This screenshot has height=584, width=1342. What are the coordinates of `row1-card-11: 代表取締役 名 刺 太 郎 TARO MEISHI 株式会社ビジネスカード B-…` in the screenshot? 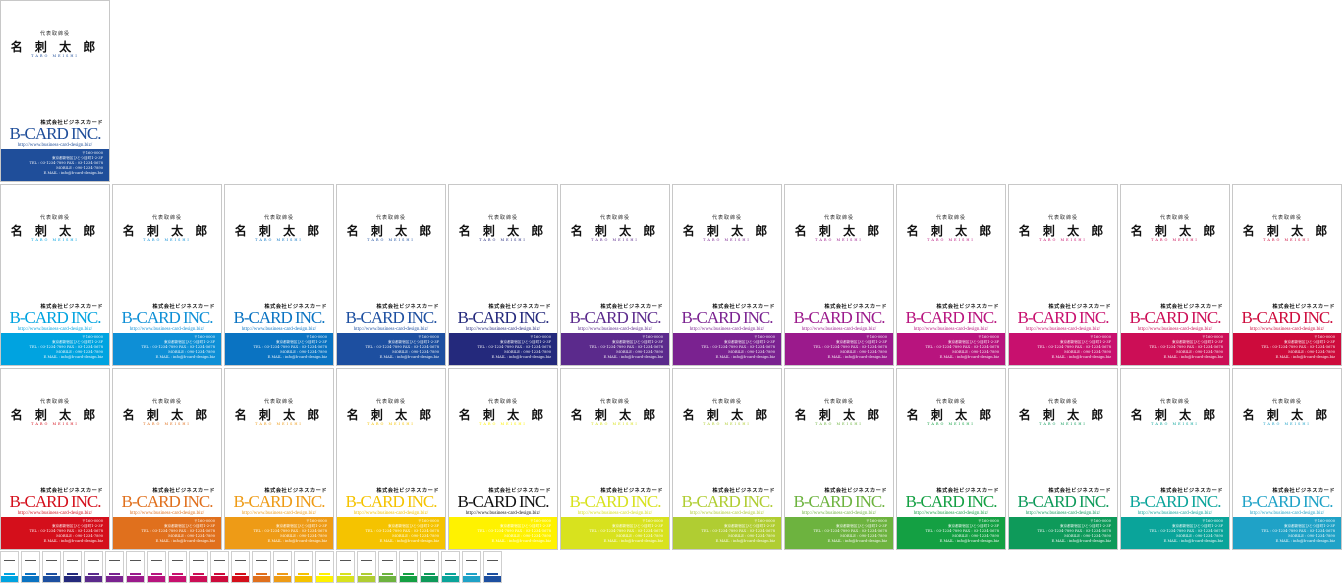 It's located at (1175, 275).